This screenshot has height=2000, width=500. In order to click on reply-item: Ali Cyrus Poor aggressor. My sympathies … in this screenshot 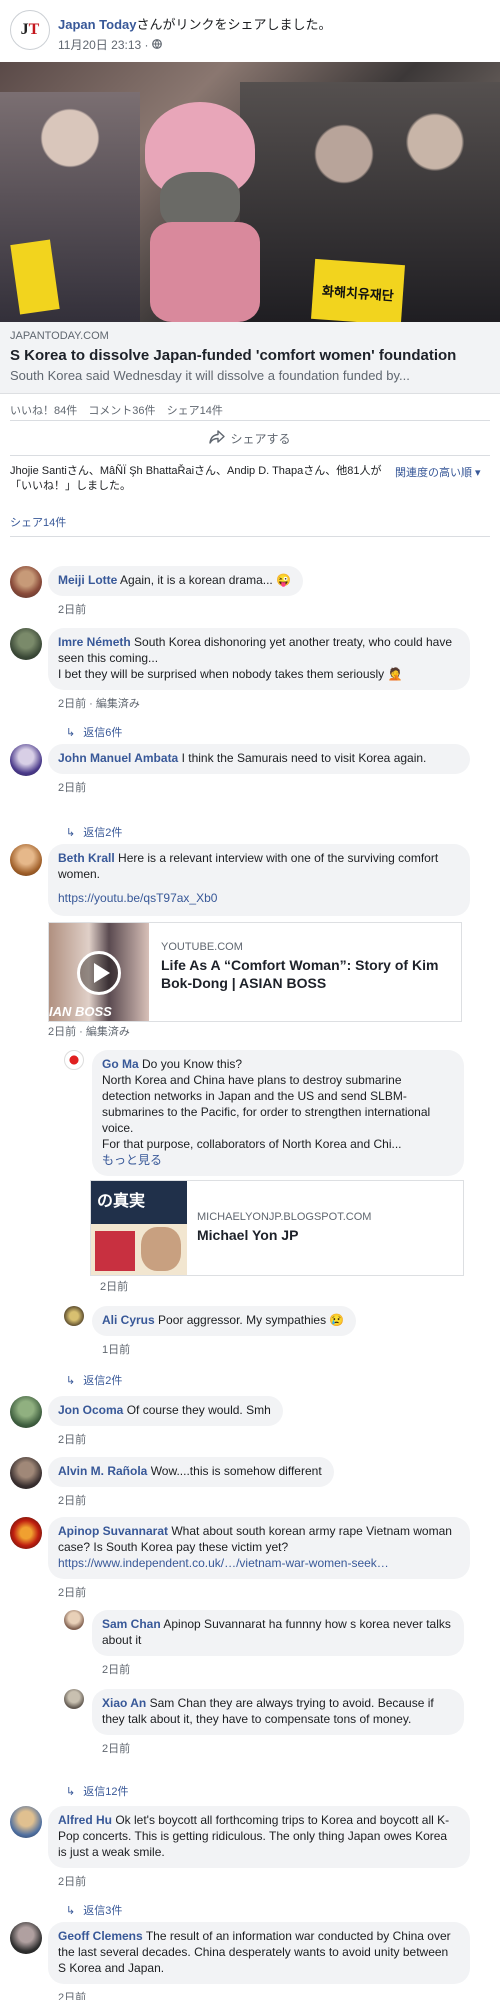, I will do `click(210, 1331)`.